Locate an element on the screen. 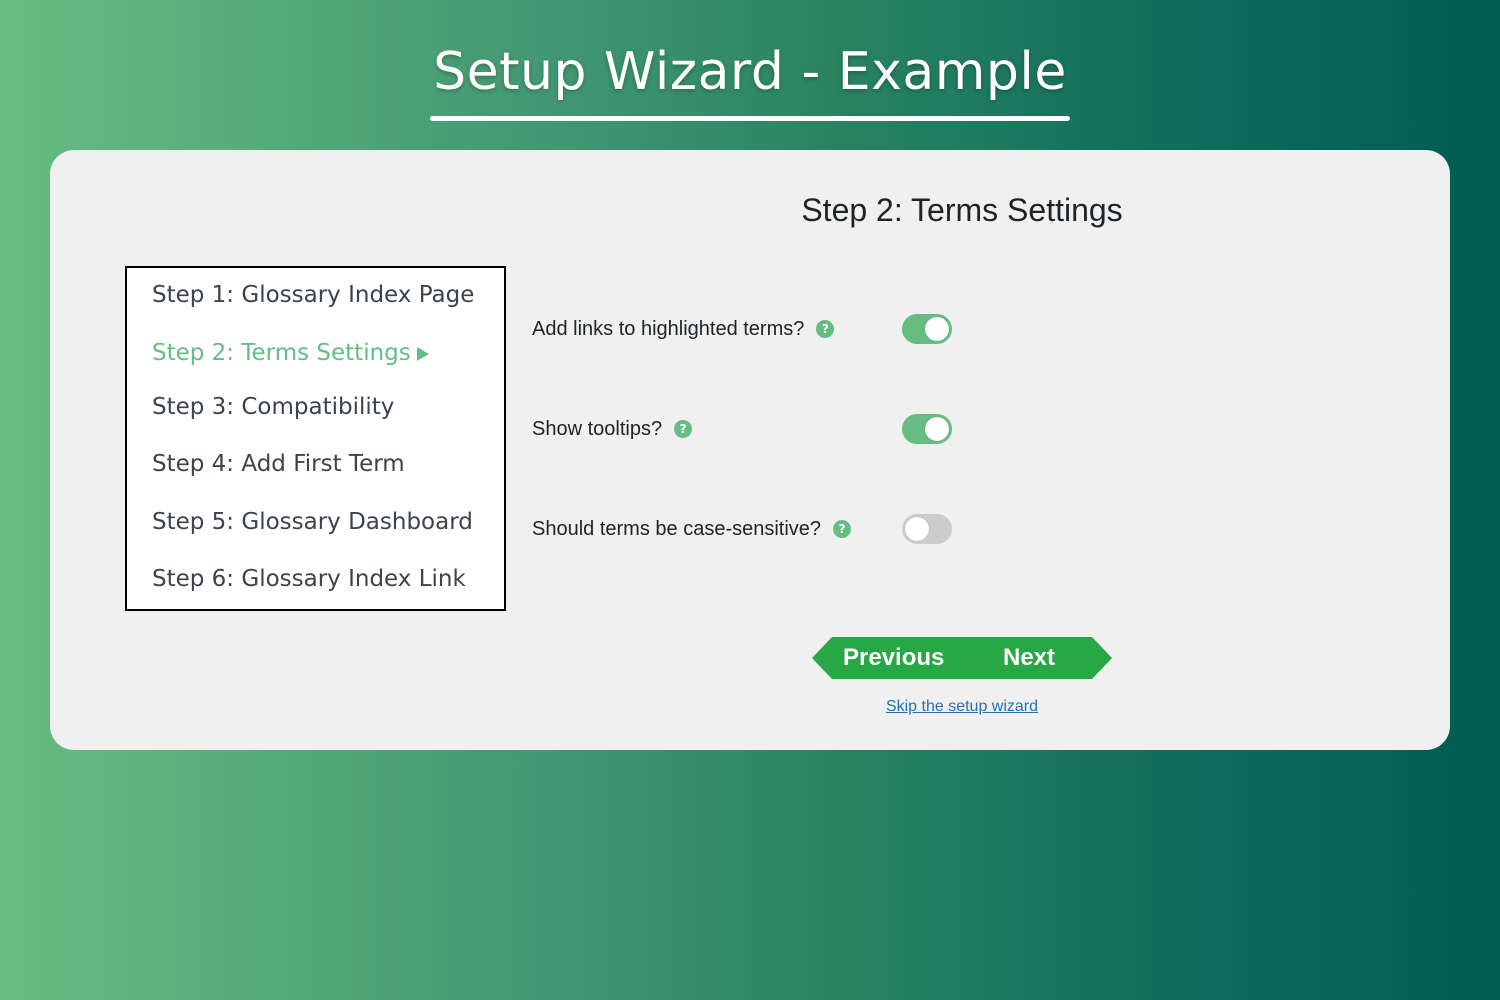 Image resolution: width=1500 pixels, height=1000 pixels. page-title: Setup Wizard - Example is located at coordinates (750, 72).